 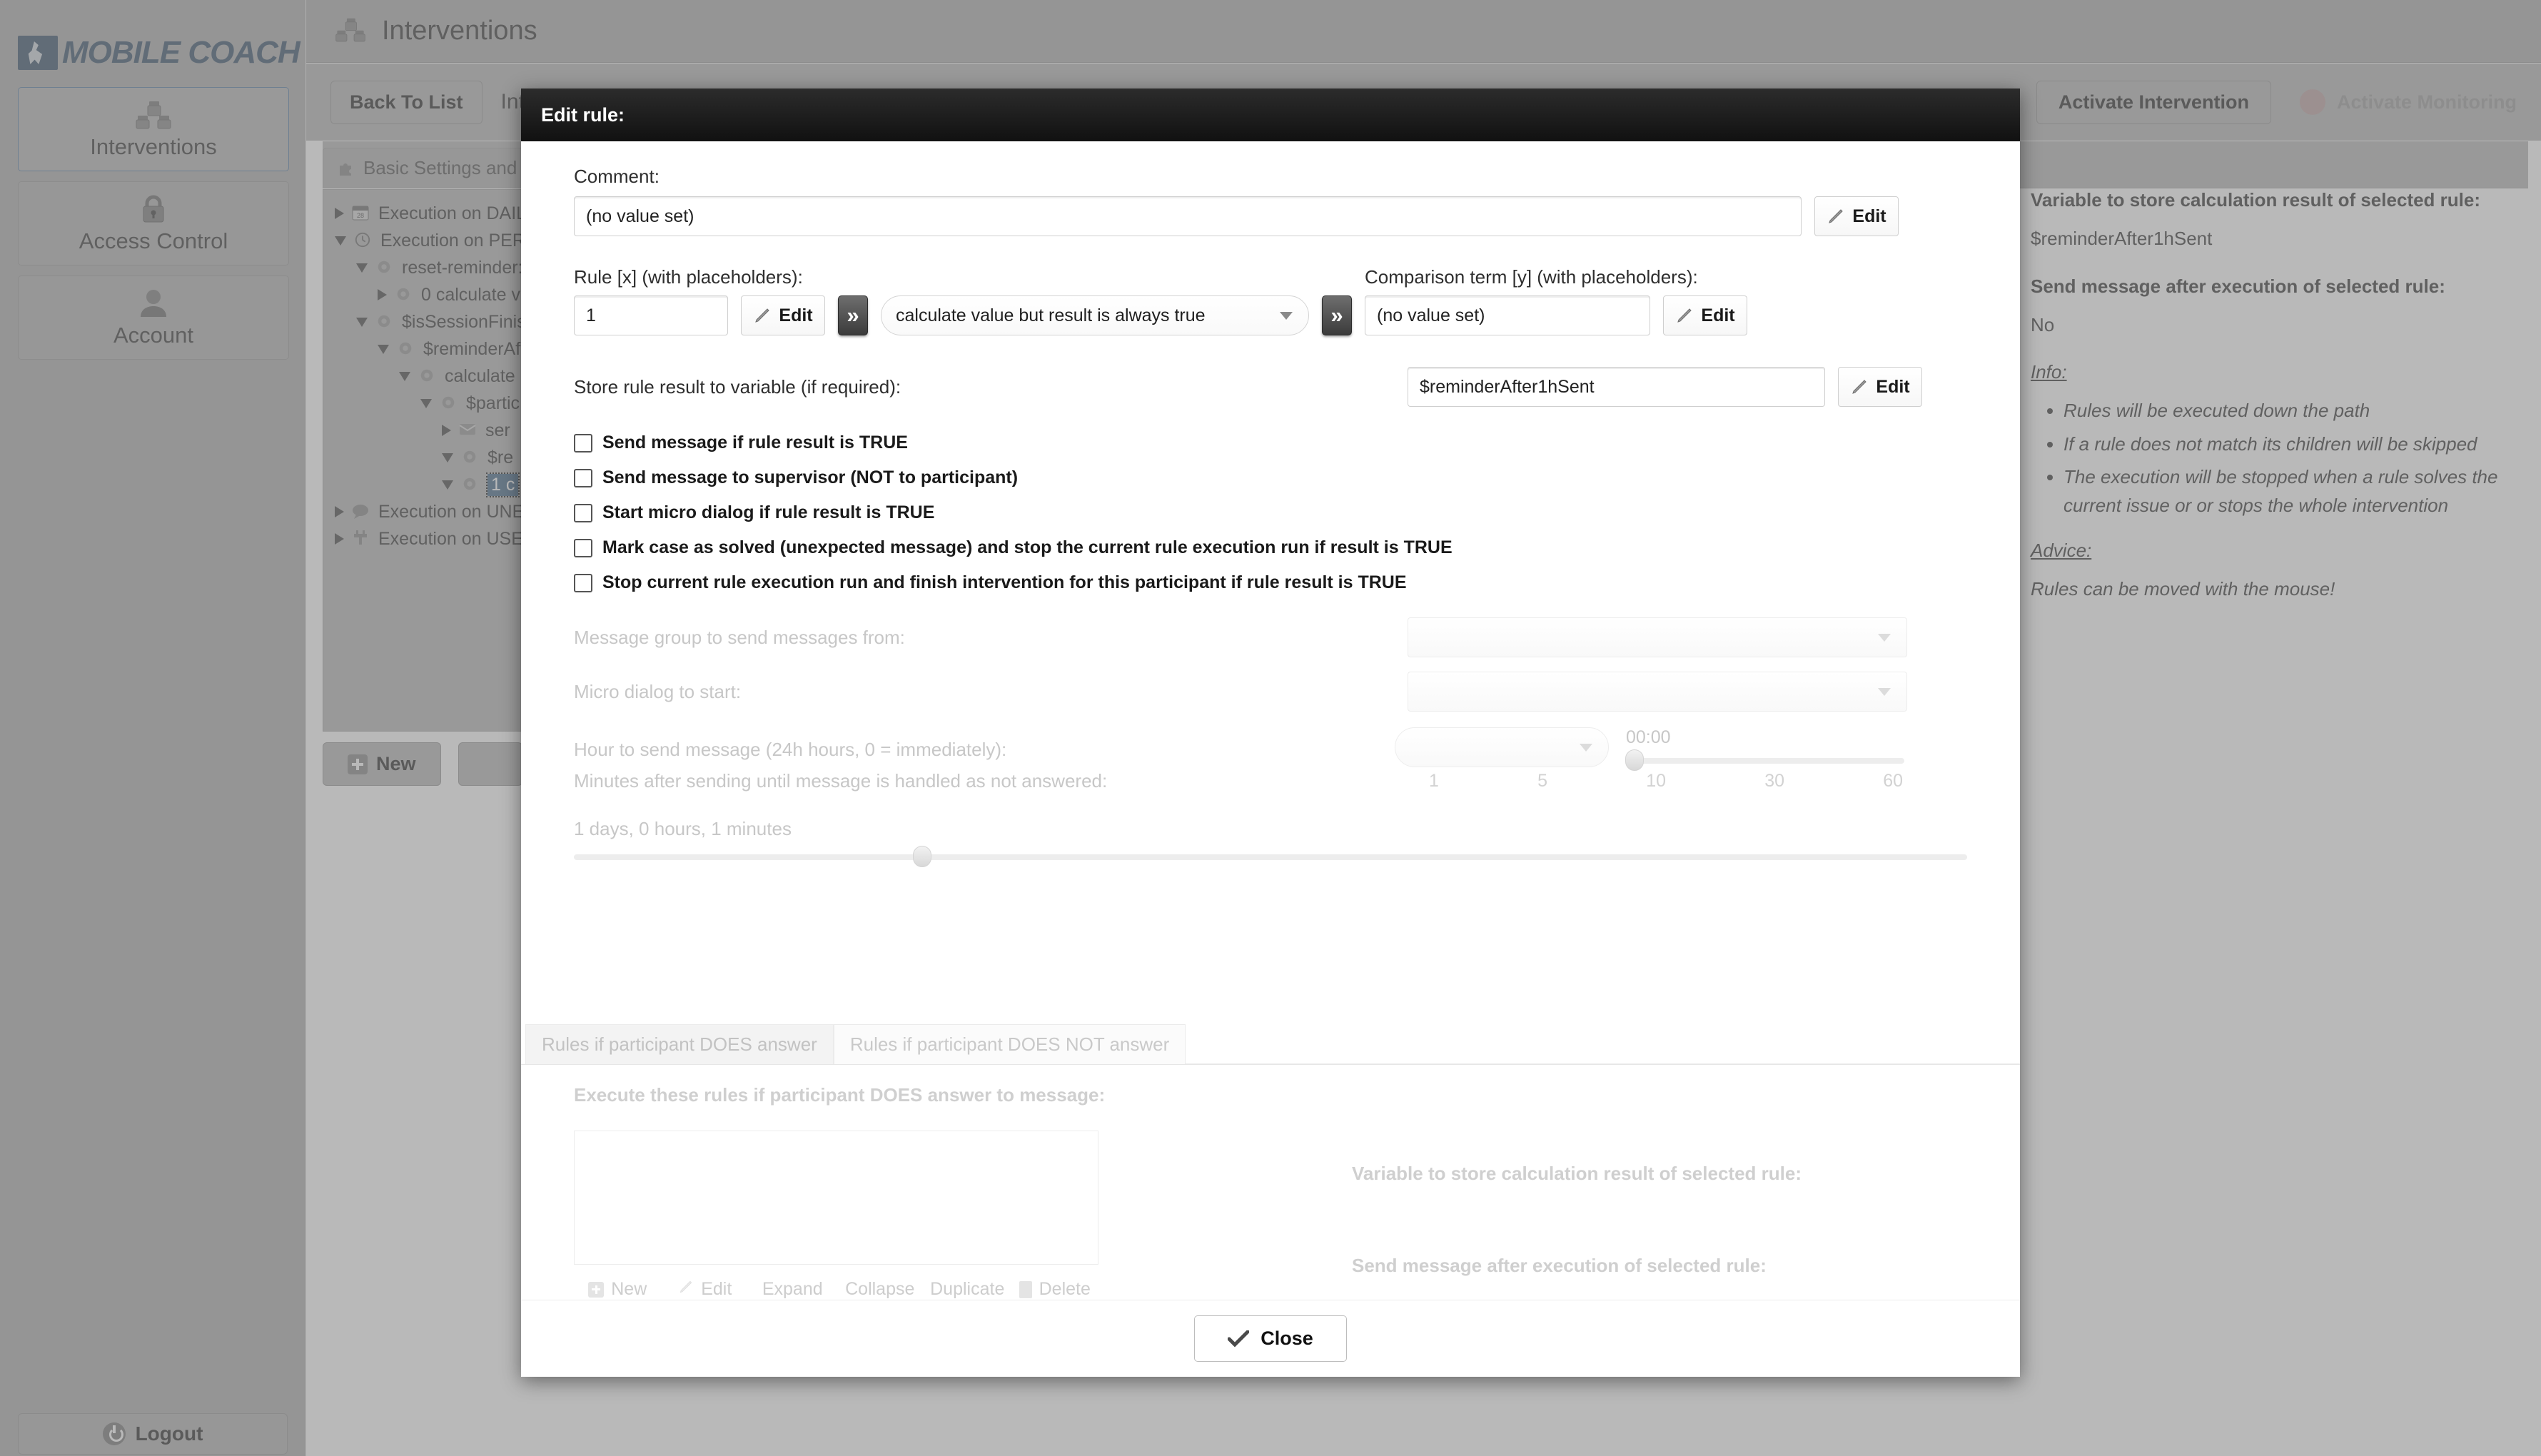 What do you see at coordinates (583, 512) in the screenshot?
I see `start-micro-dialog-checkbox` at bounding box center [583, 512].